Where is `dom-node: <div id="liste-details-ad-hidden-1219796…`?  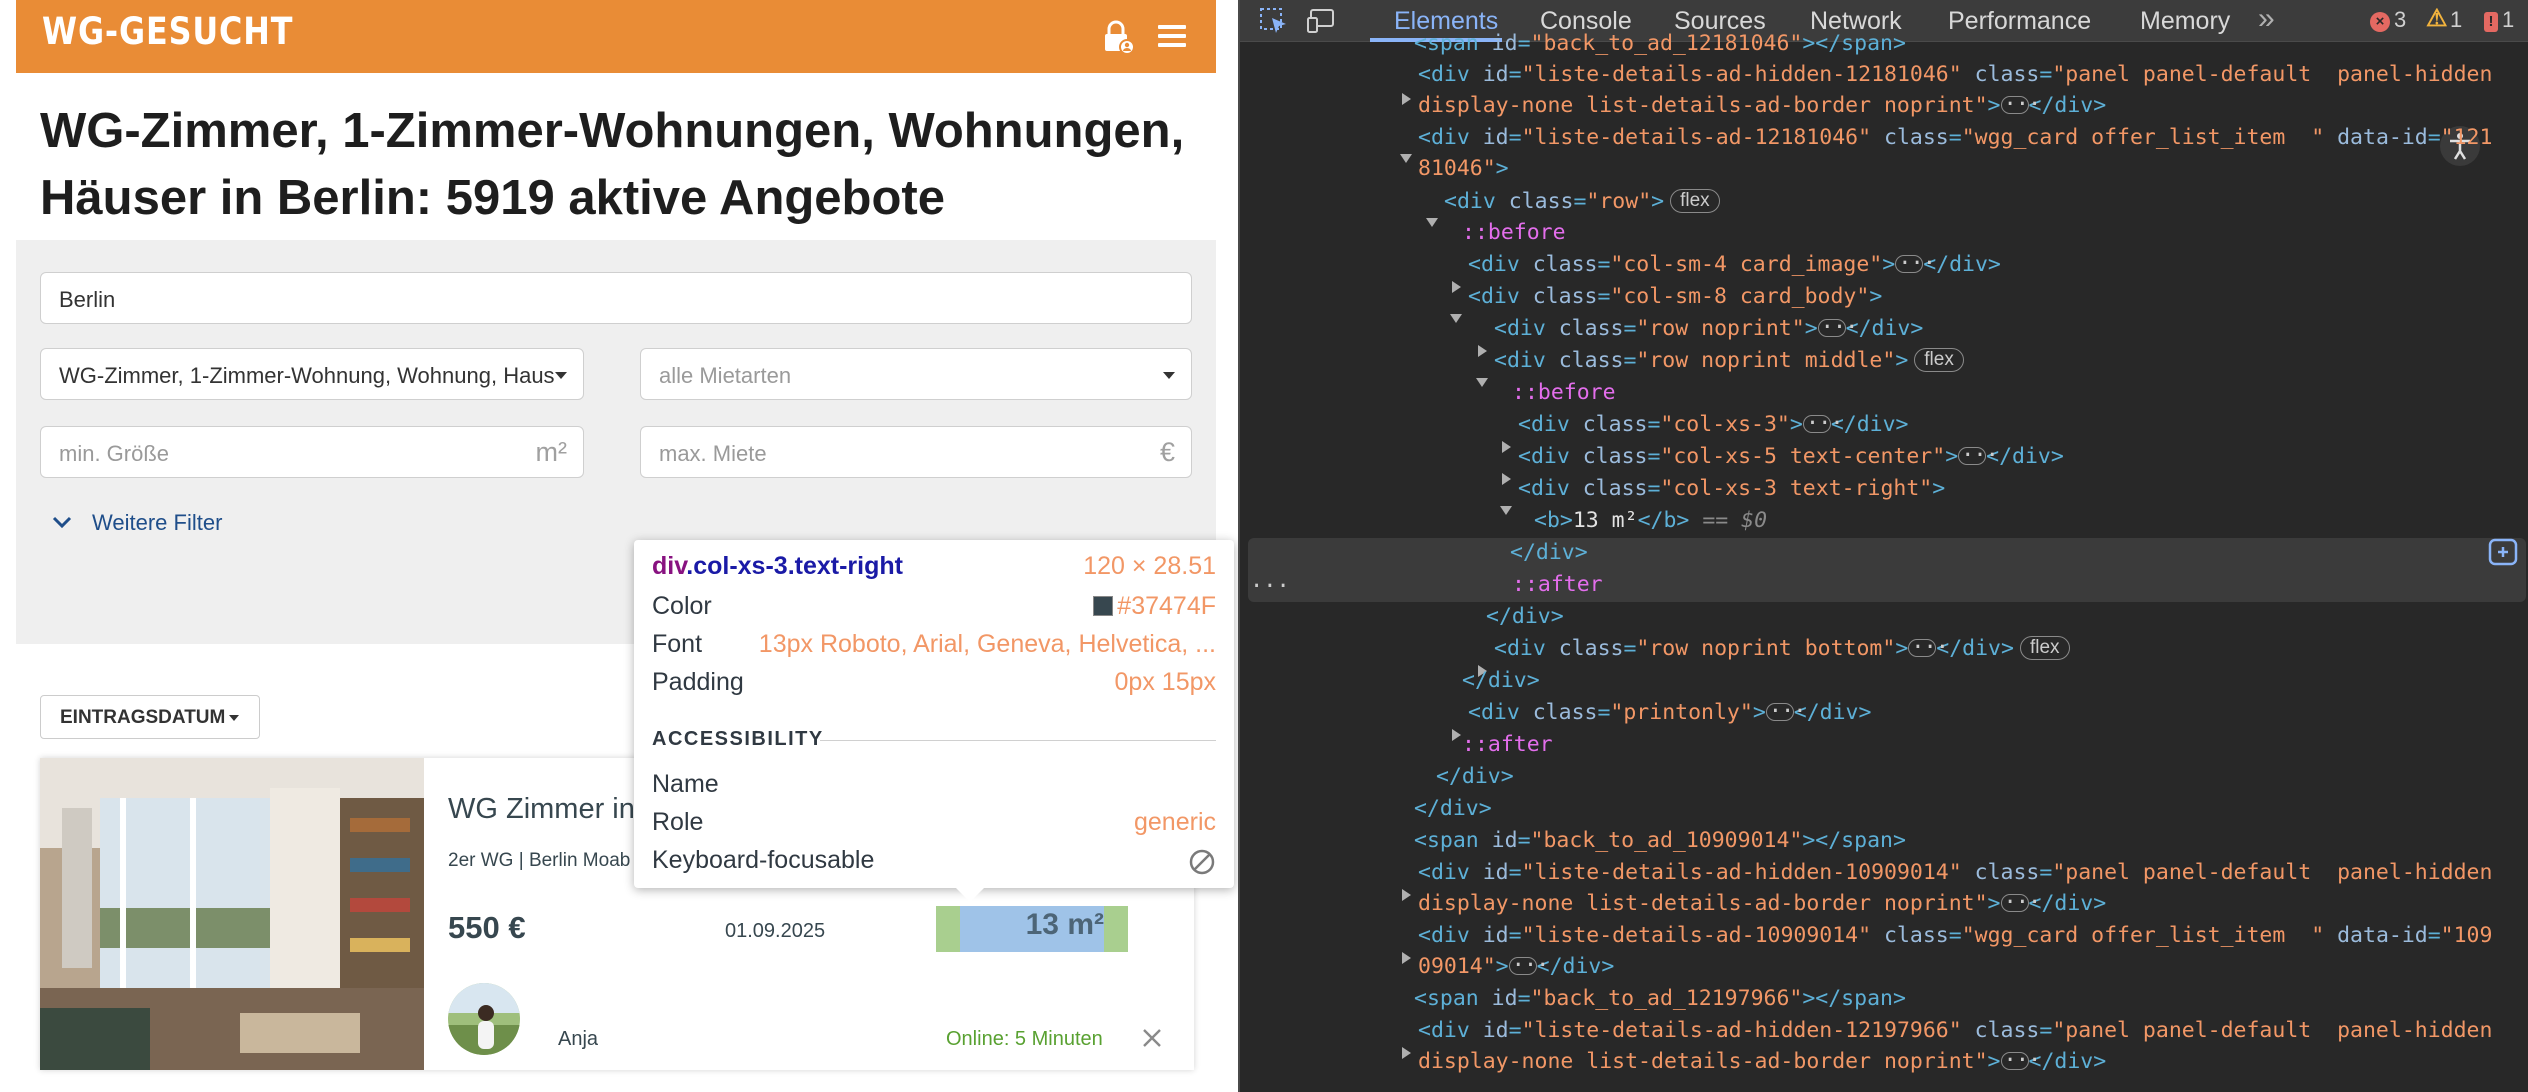 dom-node: <div id="liste-details-ad-hidden-1219796… is located at coordinates (1955, 1031).